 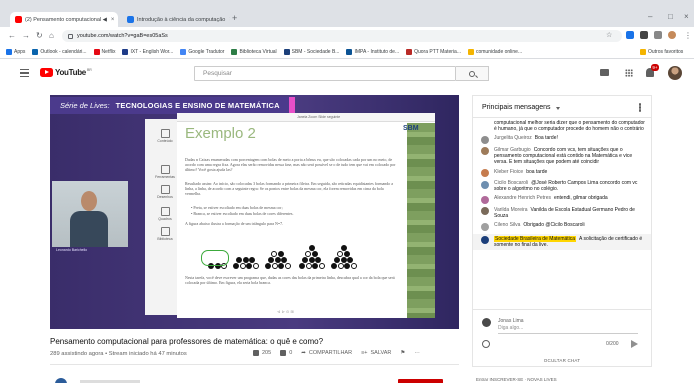 I want to click on minimize-icon: –, so click(x=650, y=16).